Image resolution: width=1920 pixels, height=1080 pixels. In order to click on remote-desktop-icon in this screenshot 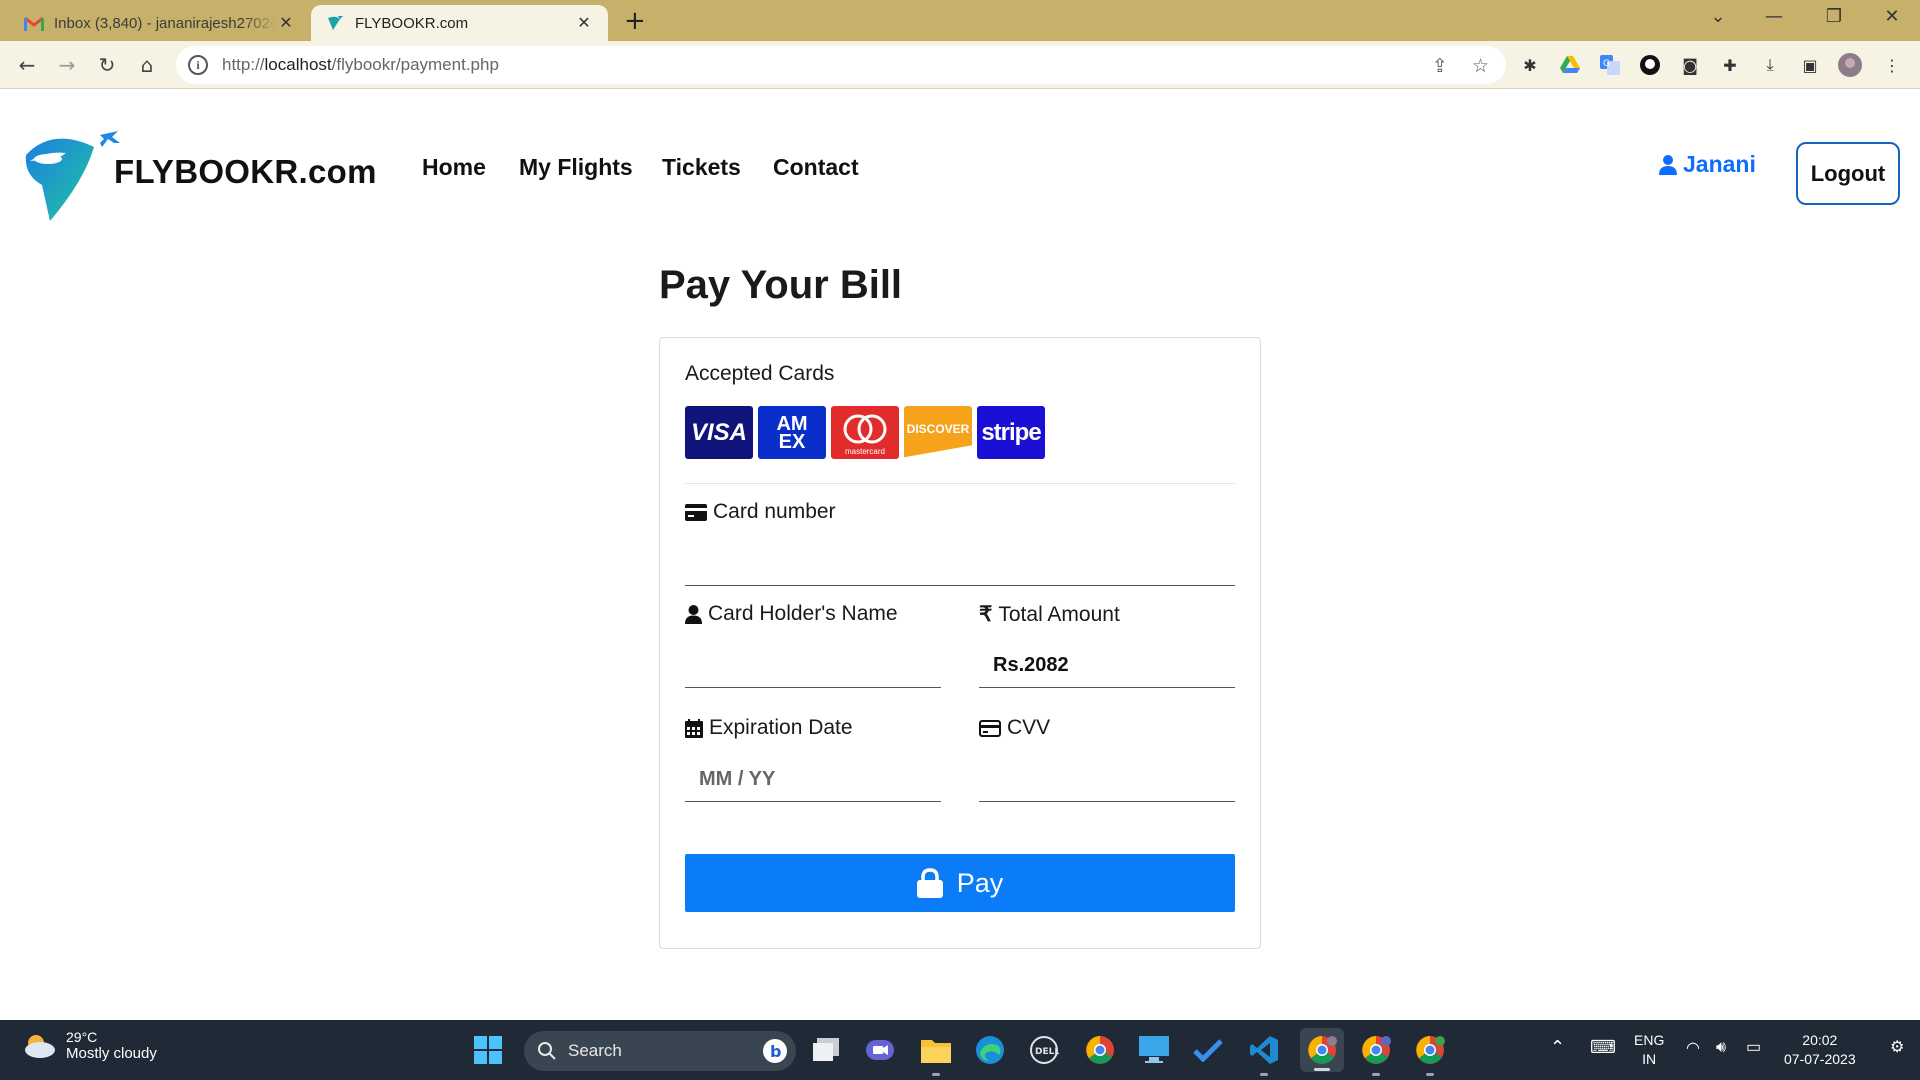, I will do `click(1154, 1050)`.